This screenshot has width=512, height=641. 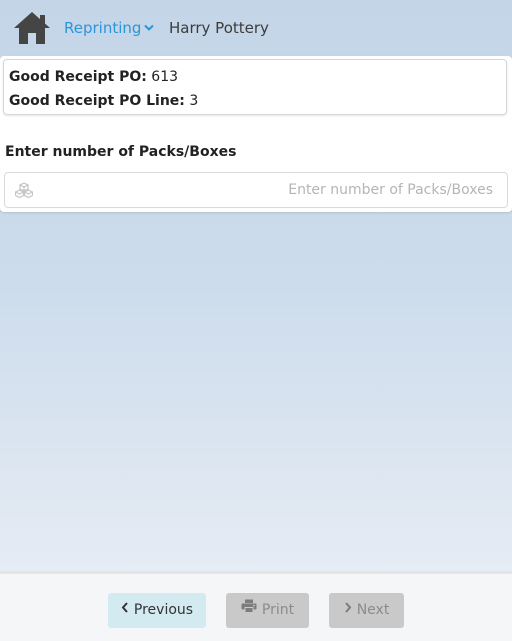 I want to click on next-button-label: Next, so click(x=373, y=610).